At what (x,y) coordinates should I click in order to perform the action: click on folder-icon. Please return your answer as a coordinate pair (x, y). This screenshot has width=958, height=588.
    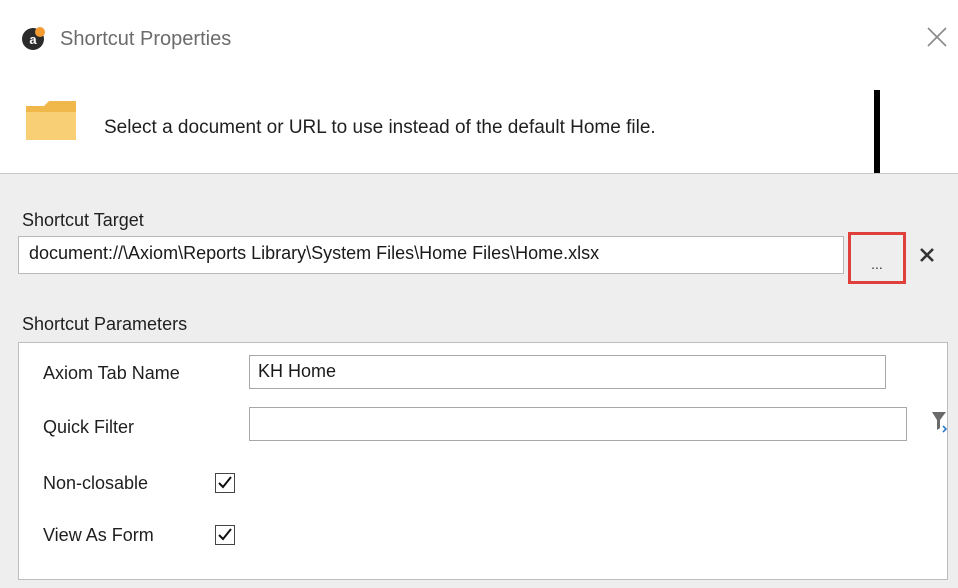
    Looking at the image, I should click on (51, 120).